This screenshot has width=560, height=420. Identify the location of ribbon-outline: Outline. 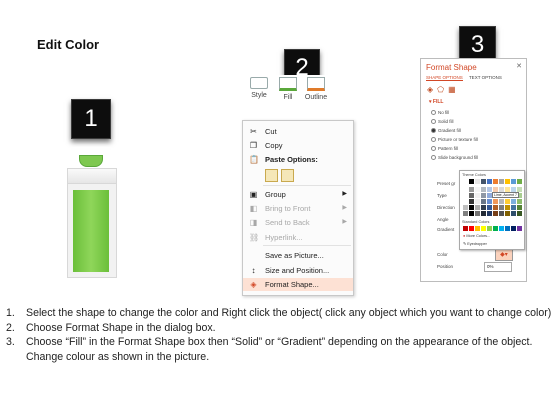
(316, 89).